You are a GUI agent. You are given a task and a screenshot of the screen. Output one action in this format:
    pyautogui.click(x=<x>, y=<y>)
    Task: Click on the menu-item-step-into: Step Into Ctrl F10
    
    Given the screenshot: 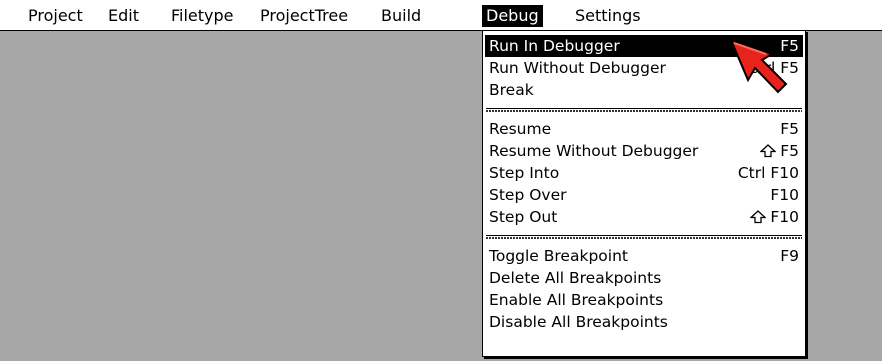 What is the action you would take?
    pyautogui.click(x=644, y=173)
    